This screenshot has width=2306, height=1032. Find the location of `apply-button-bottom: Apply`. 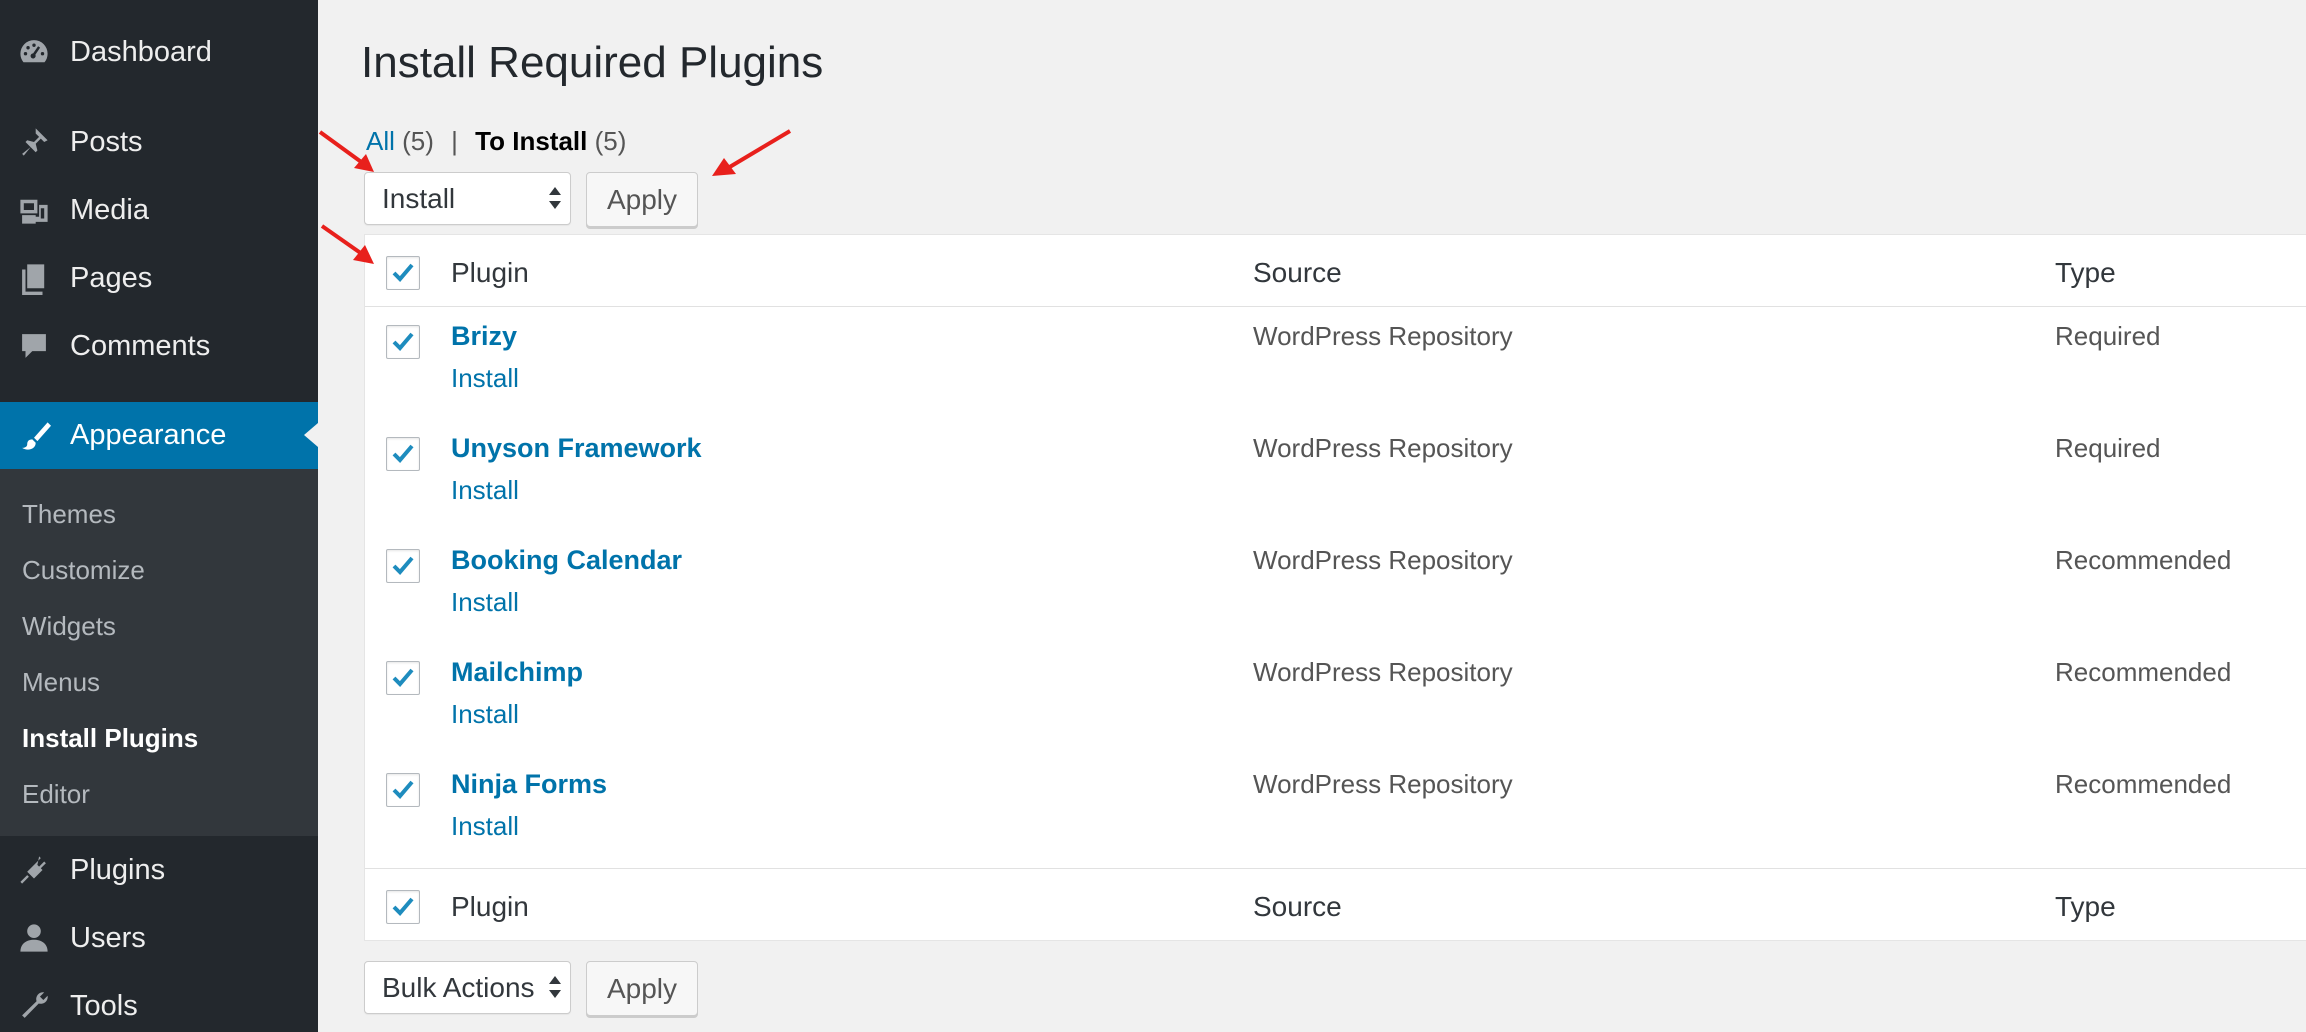

apply-button-bottom: Apply is located at coordinates (642, 988).